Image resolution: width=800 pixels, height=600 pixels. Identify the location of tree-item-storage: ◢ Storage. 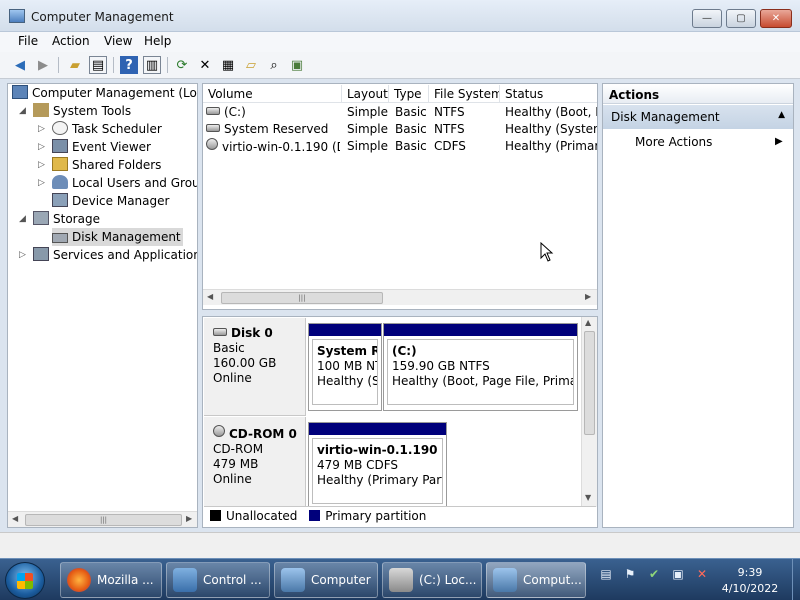
(59, 219).